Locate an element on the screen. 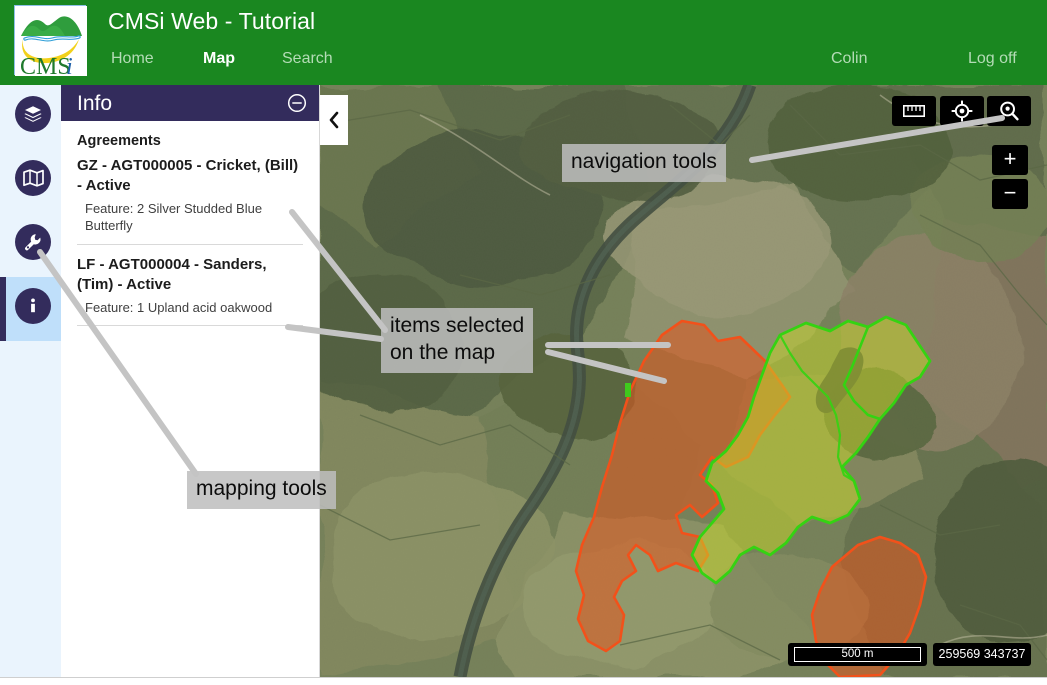 This screenshot has height=685, width=1047. window-bottom-edge is located at coordinates (523, 681).